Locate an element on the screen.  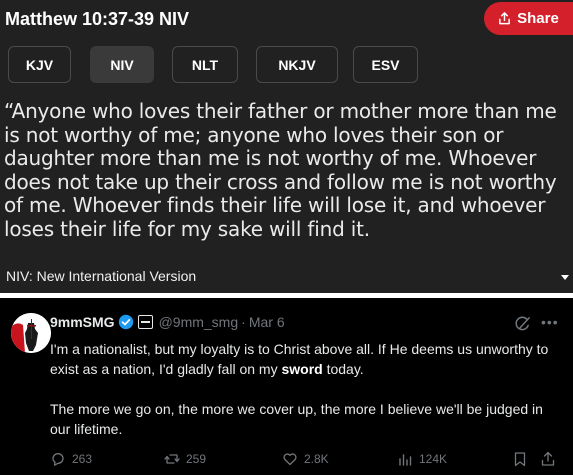
reply-count: 263 is located at coordinates (82, 459).